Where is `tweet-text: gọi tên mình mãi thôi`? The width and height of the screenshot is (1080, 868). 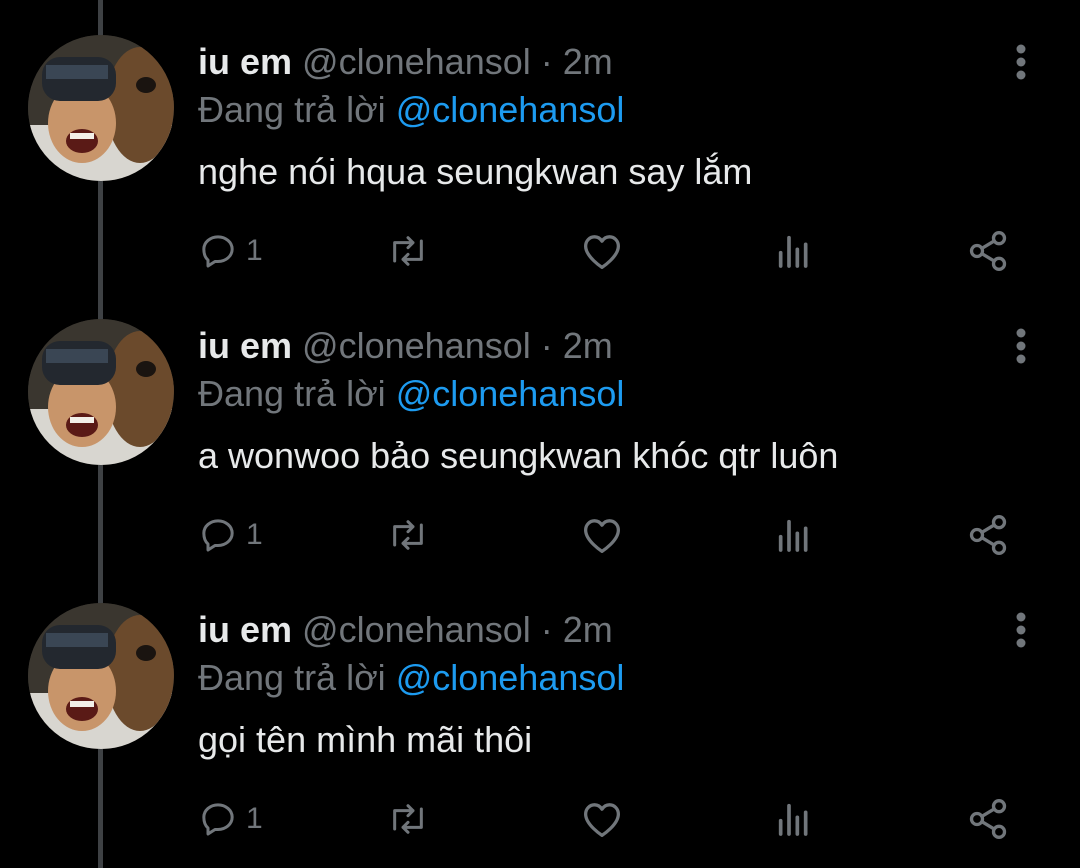 tweet-text: gọi tên mình mãi thôi is located at coordinates (365, 739).